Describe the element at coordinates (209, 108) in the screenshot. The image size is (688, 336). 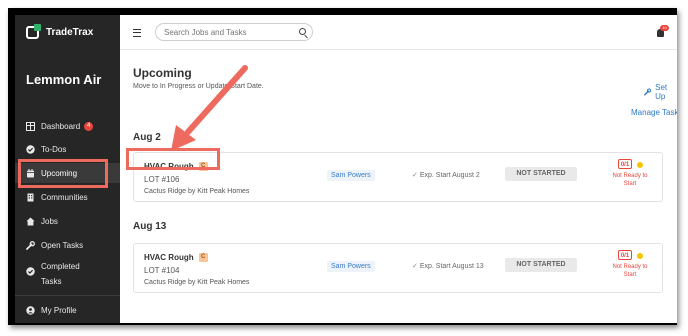
I see `annotation-arrow-icon` at that location.